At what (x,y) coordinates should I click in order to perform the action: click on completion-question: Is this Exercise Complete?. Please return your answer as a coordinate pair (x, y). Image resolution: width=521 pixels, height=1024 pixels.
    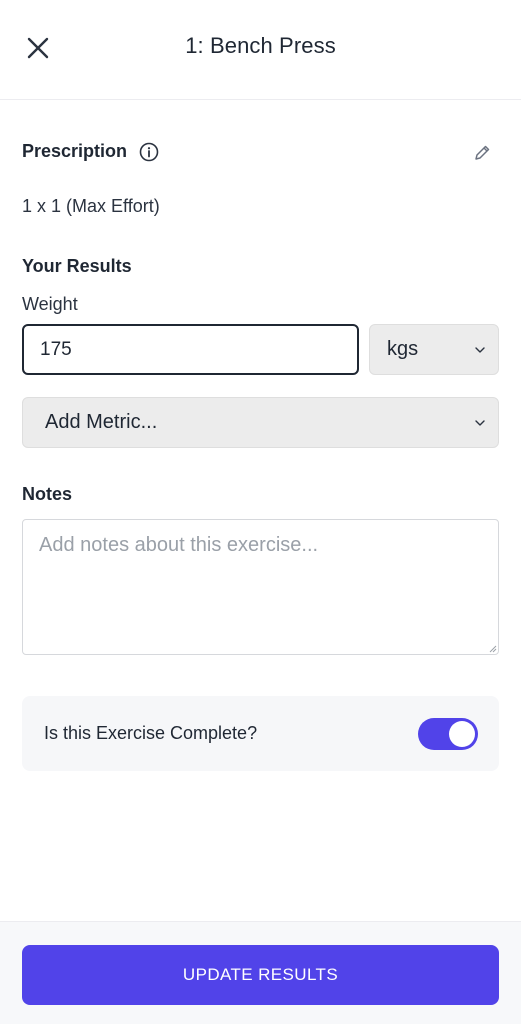
    Looking at the image, I should click on (151, 733).